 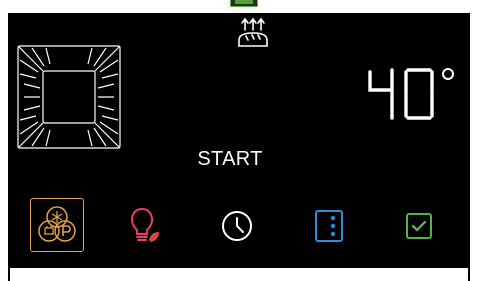 I want to click on degree-symbol-icon, so click(x=448, y=74).